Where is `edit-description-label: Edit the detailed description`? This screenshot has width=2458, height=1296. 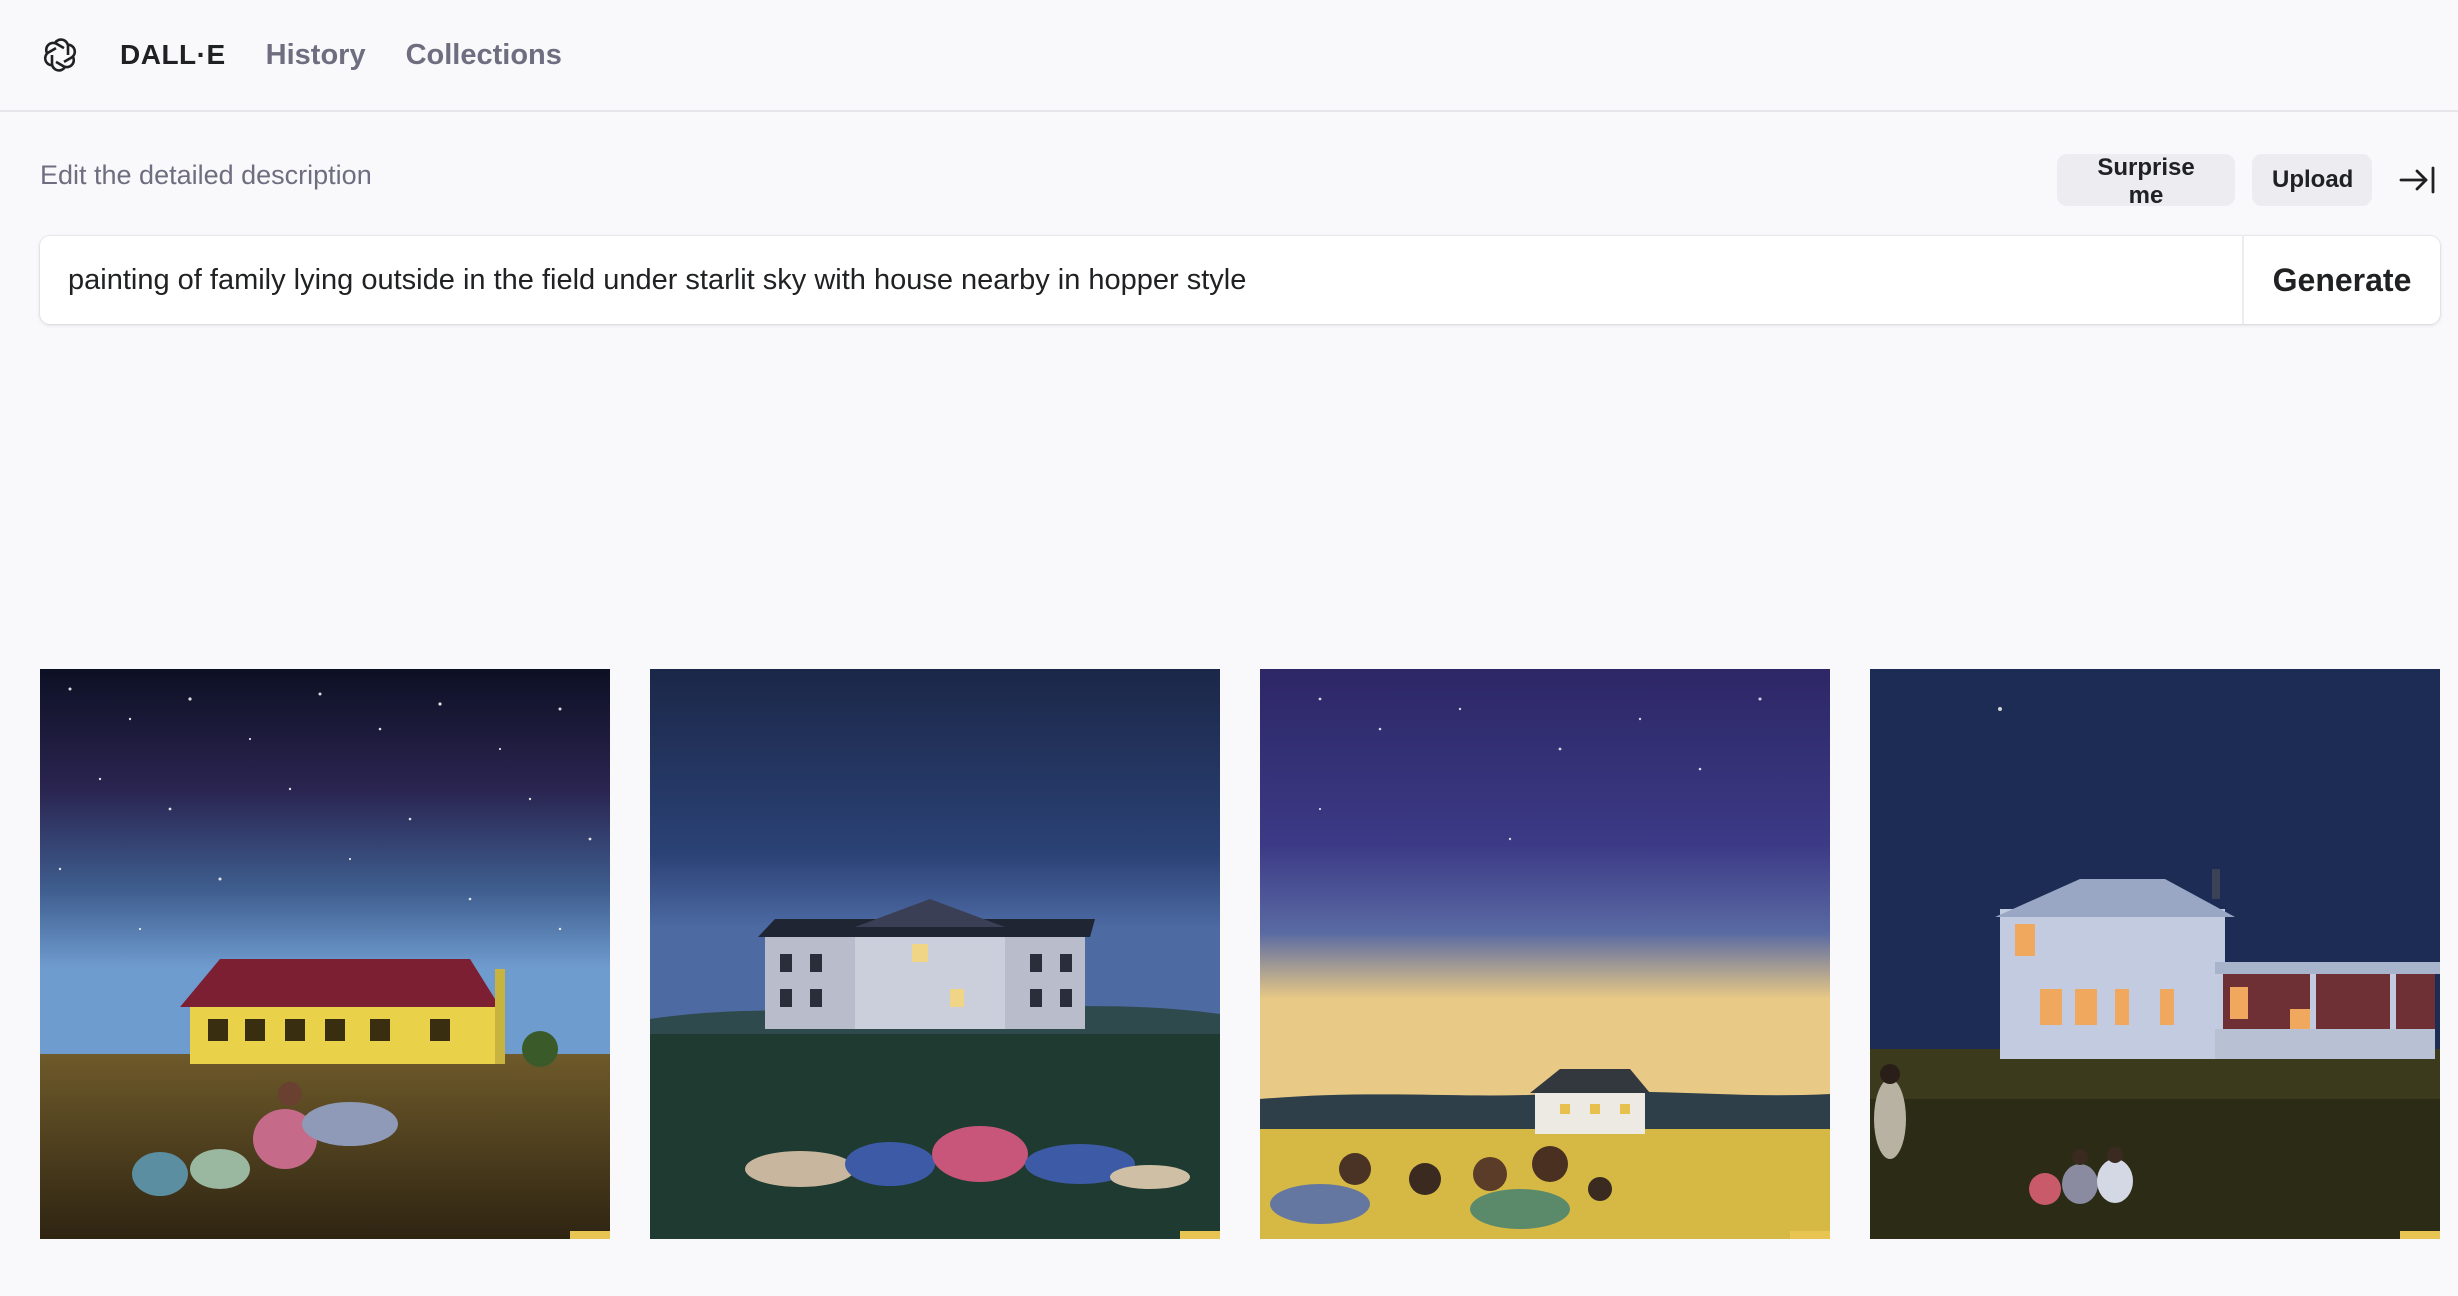 edit-description-label: Edit the detailed description is located at coordinates (206, 175).